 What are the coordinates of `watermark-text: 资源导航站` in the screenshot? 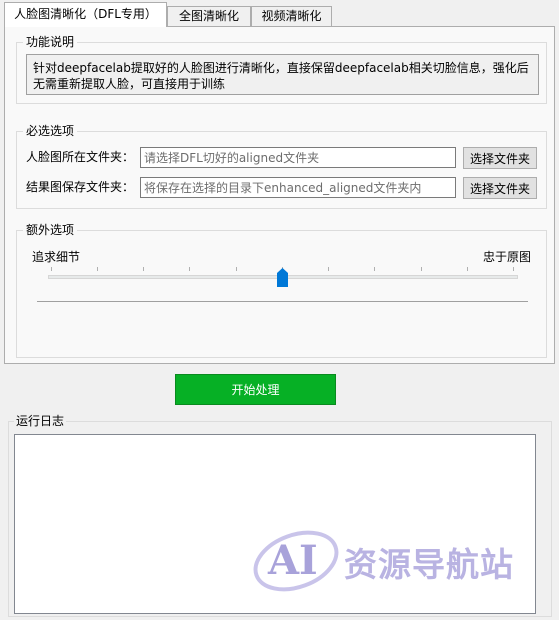 It's located at (429, 564).